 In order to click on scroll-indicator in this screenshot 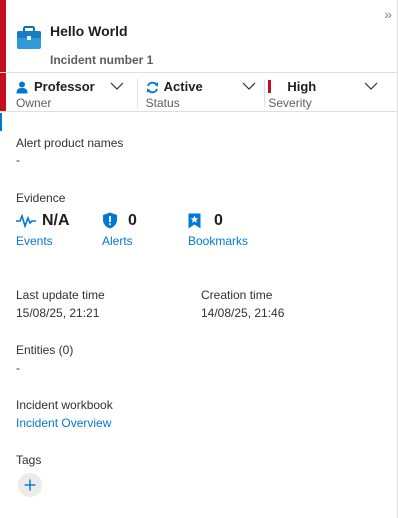, I will do `click(1, 122)`.